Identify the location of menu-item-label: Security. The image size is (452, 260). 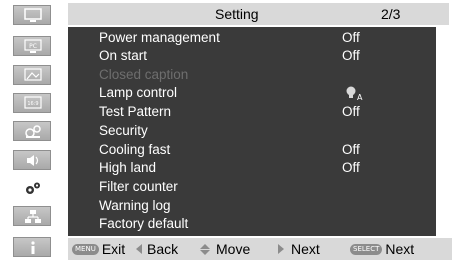
(123, 130).